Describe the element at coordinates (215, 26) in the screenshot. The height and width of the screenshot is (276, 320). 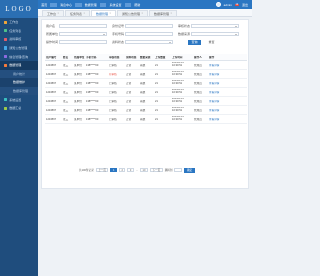
I see `audit-status-select` at that location.